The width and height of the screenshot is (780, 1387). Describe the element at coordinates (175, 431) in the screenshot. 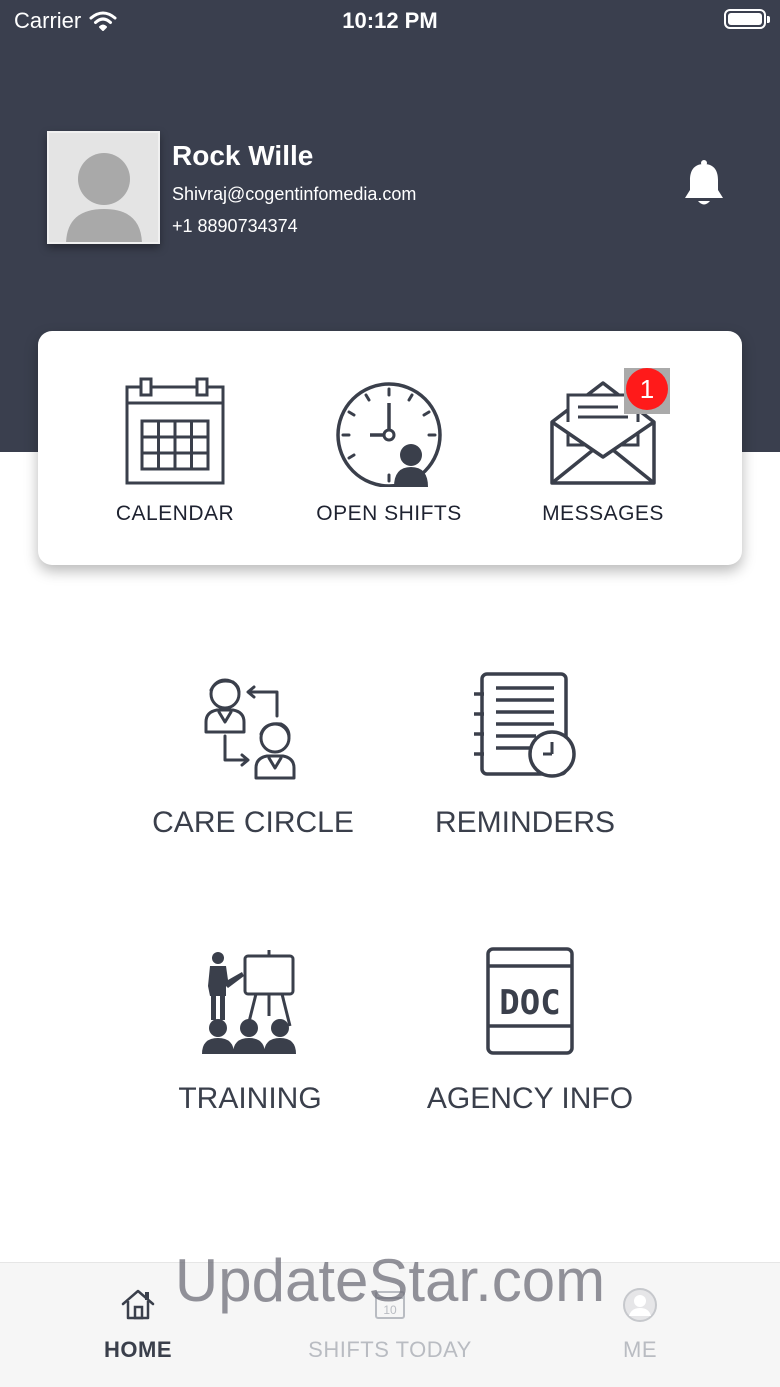

I see `calendar-icon` at that location.